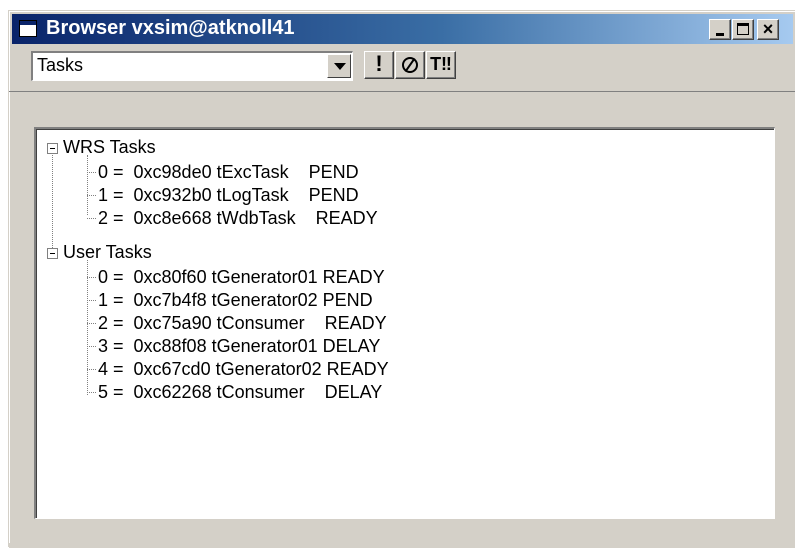 The width and height of the screenshot is (795, 548). What do you see at coordinates (28, 28) in the screenshot?
I see `window-icon` at bounding box center [28, 28].